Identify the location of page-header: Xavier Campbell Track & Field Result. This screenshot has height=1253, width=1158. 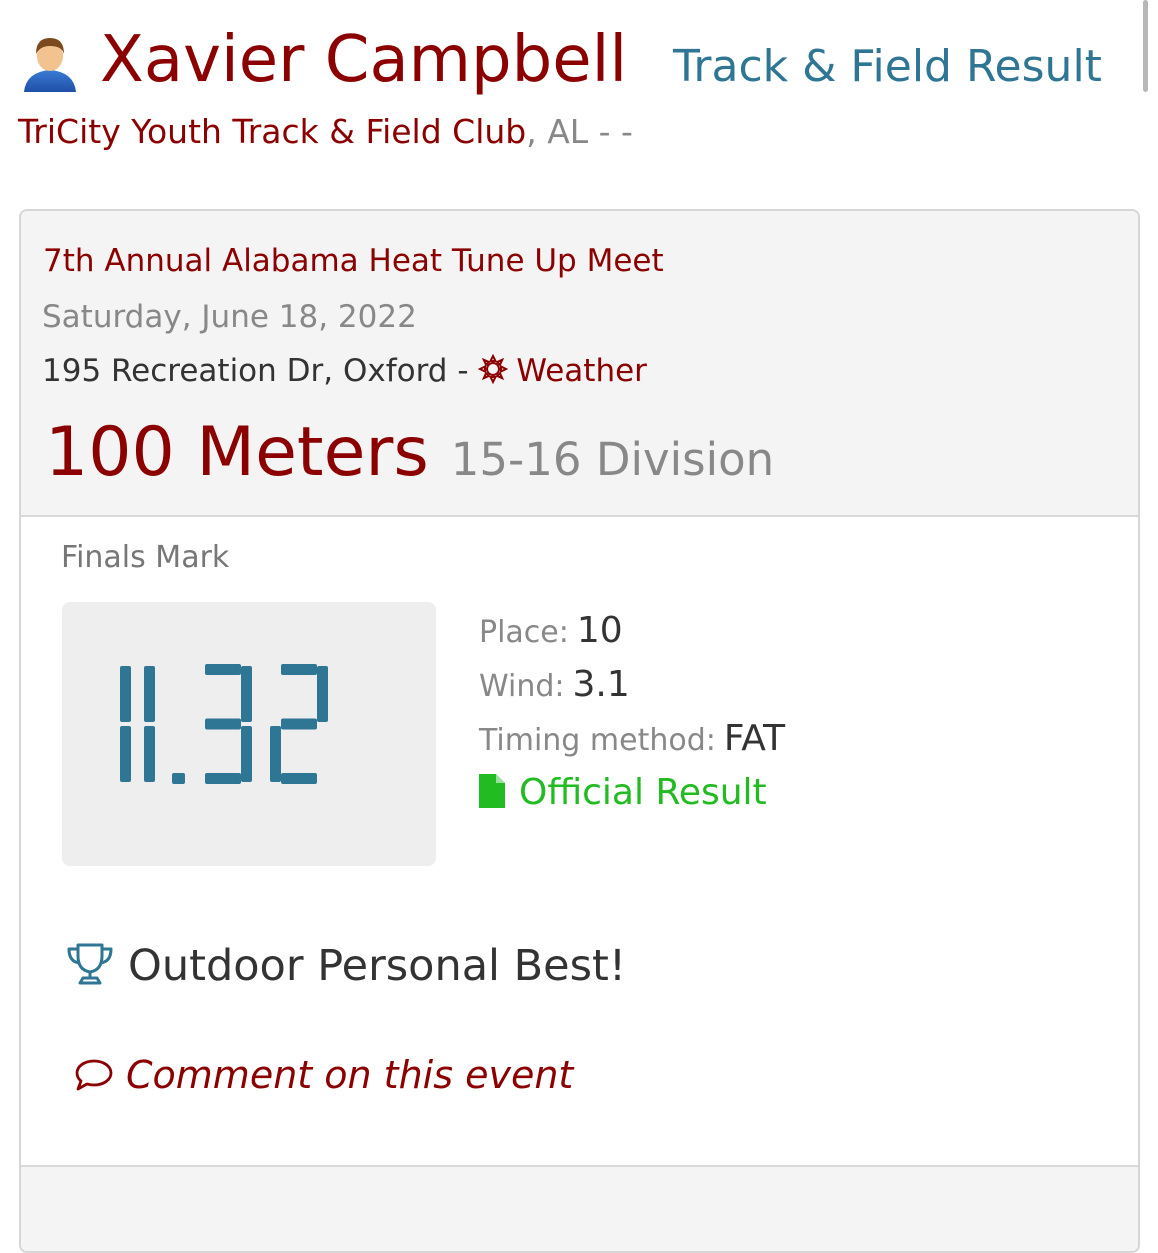
(578, 62).